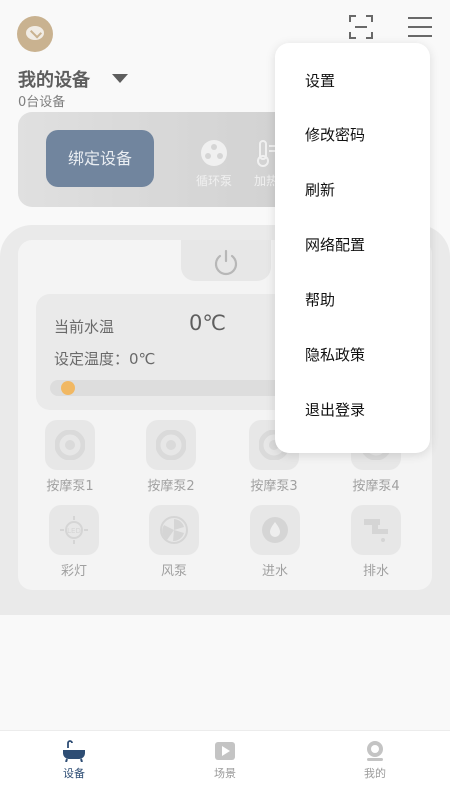  I want to click on tab-label: 设备, so click(74, 773).